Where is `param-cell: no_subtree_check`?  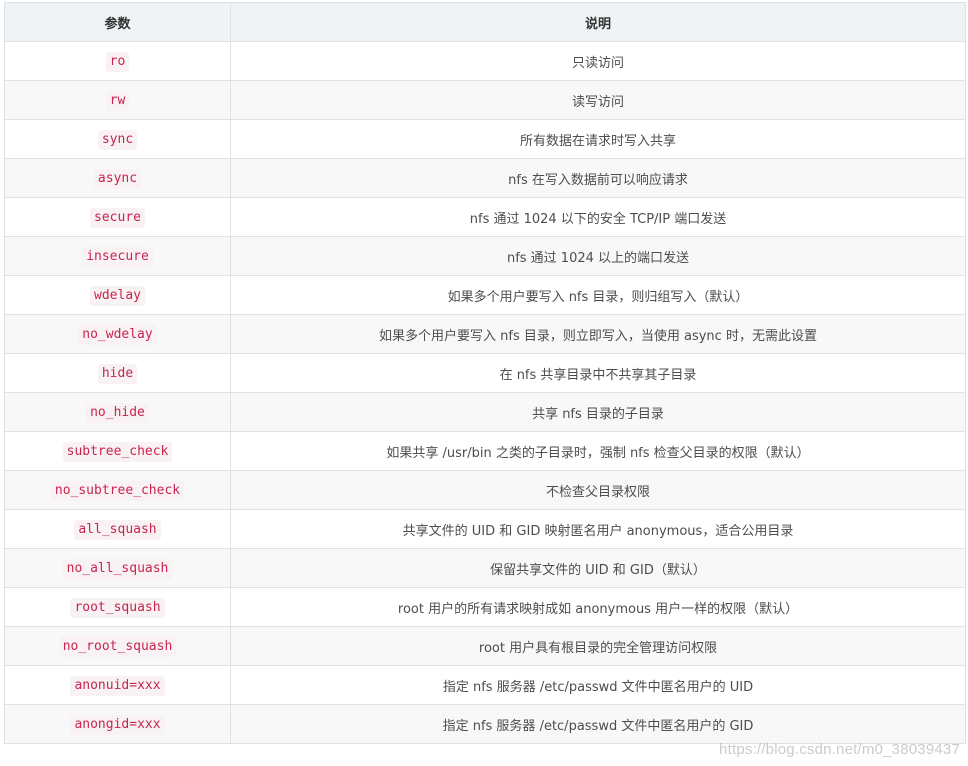
param-cell: no_subtree_check is located at coordinates (117, 490).